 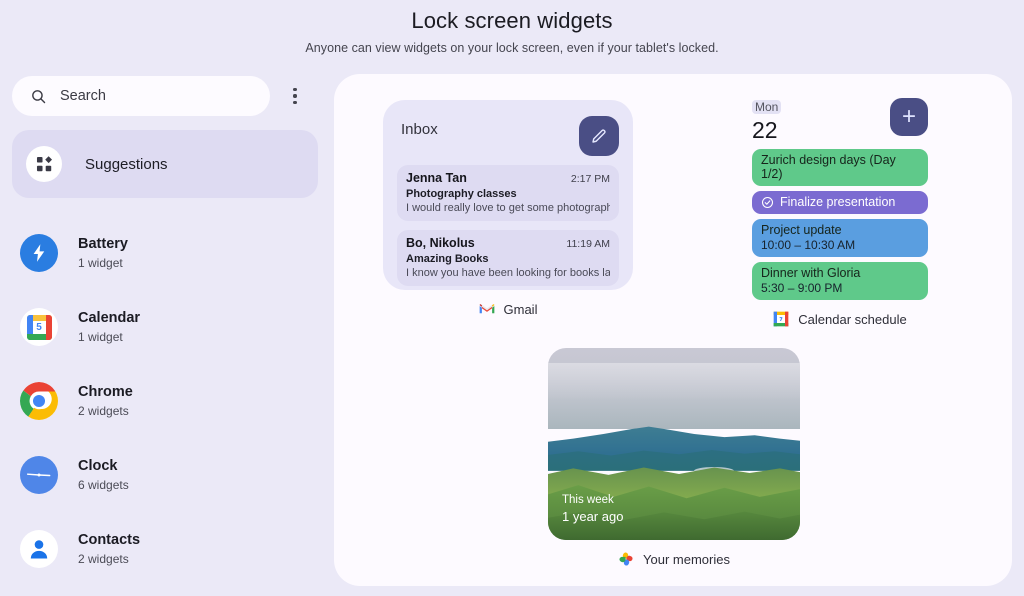 I want to click on sidebar-item-text: Chrome 2 widgets, so click(x=105, y=401).